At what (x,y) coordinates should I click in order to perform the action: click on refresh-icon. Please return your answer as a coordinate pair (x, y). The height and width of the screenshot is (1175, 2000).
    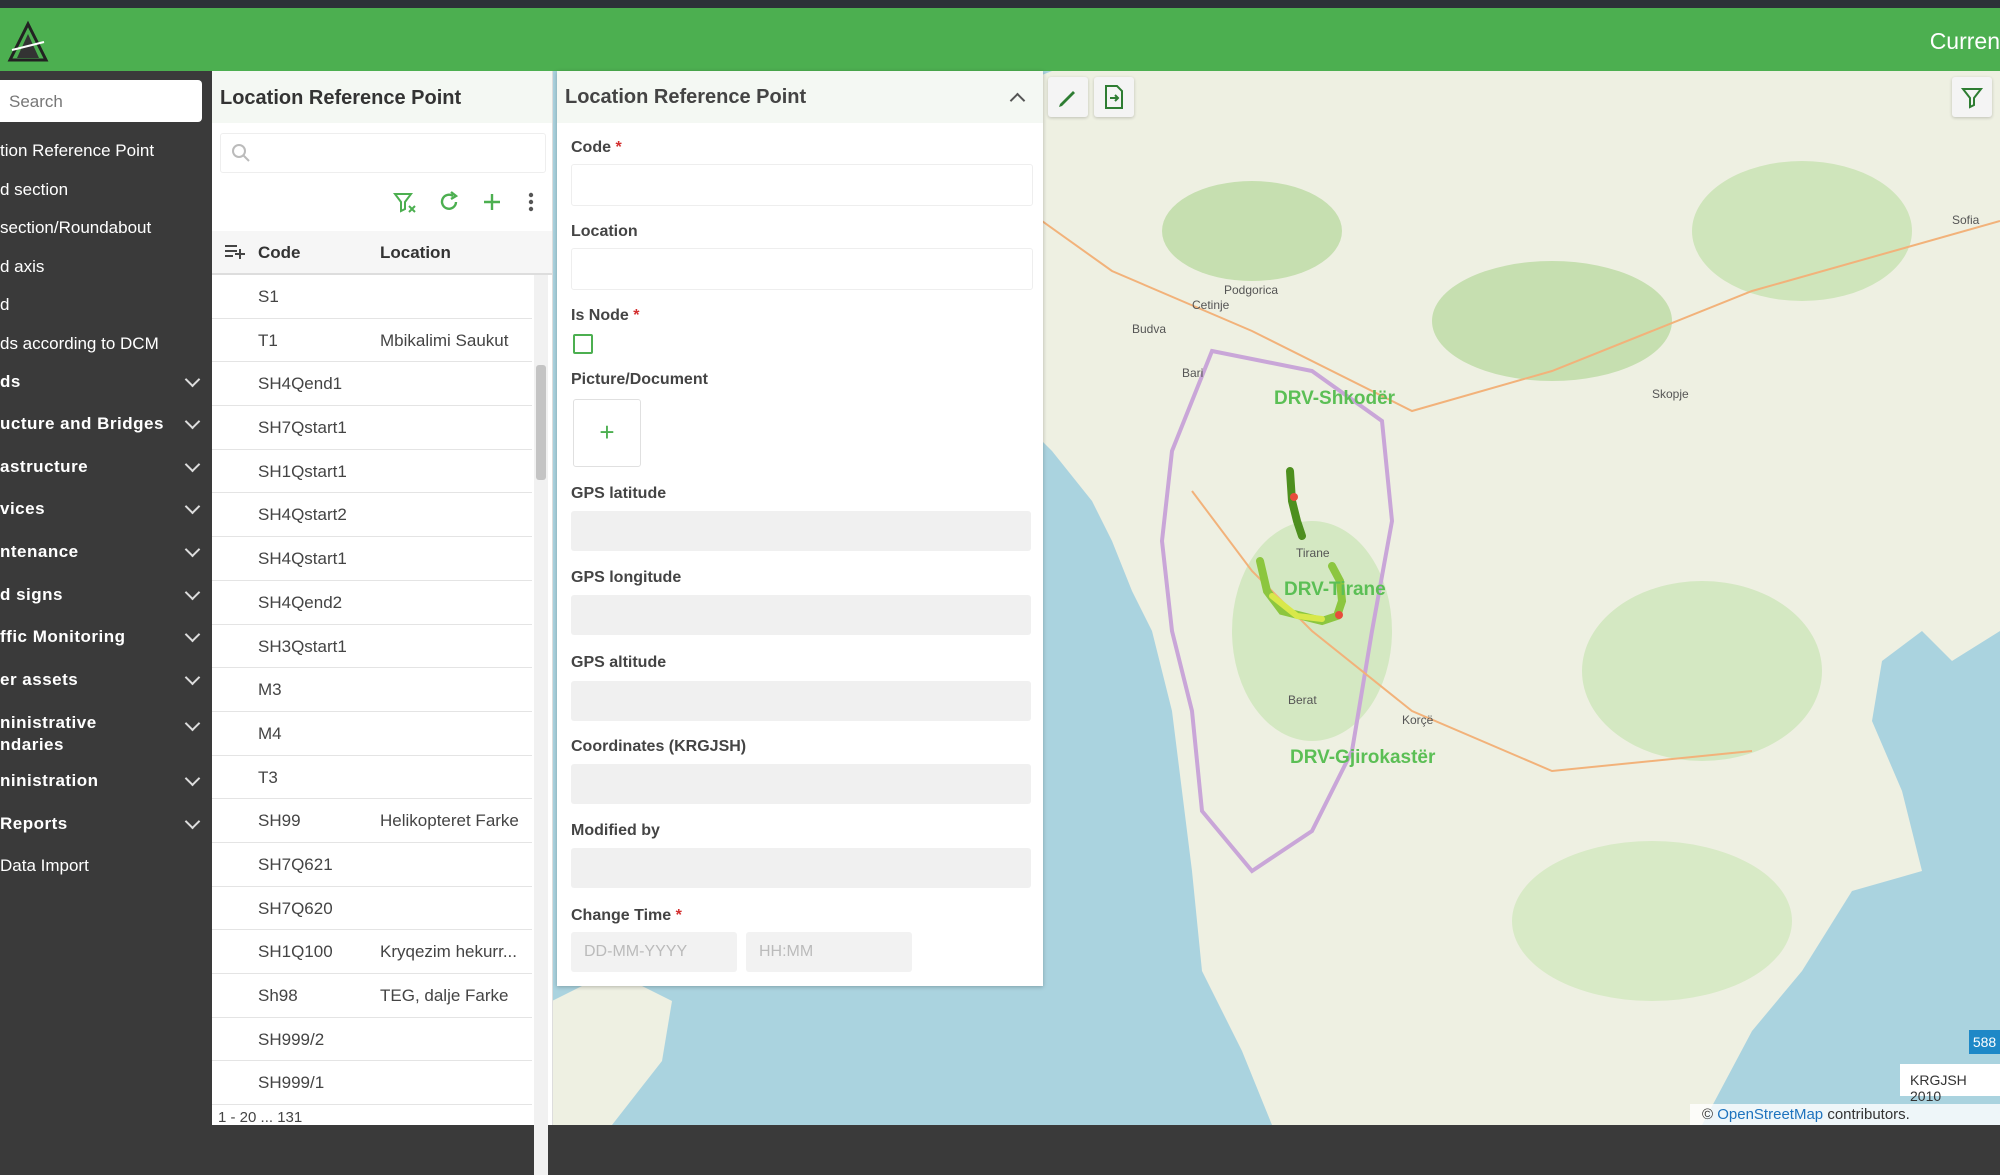
    Looking at the image, I should click on (449, 202).